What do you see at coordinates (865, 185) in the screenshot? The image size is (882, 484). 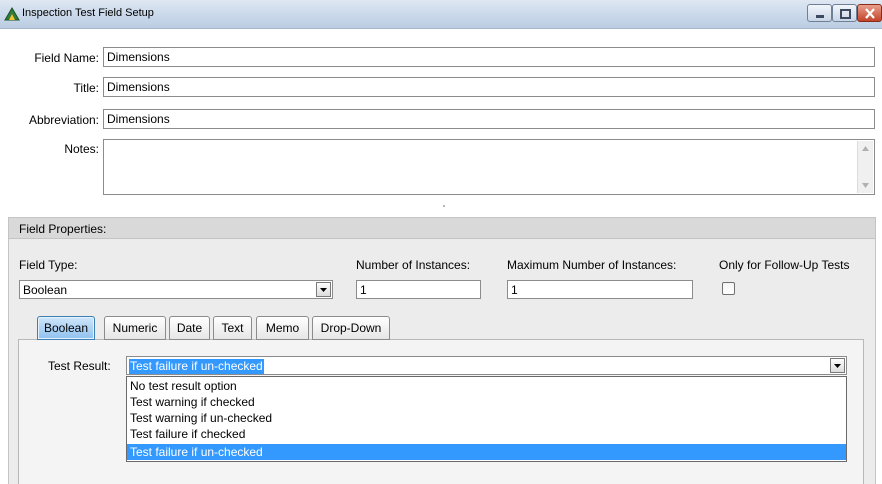 I see `scroll-down-icon` at bounding box center [865, 185].